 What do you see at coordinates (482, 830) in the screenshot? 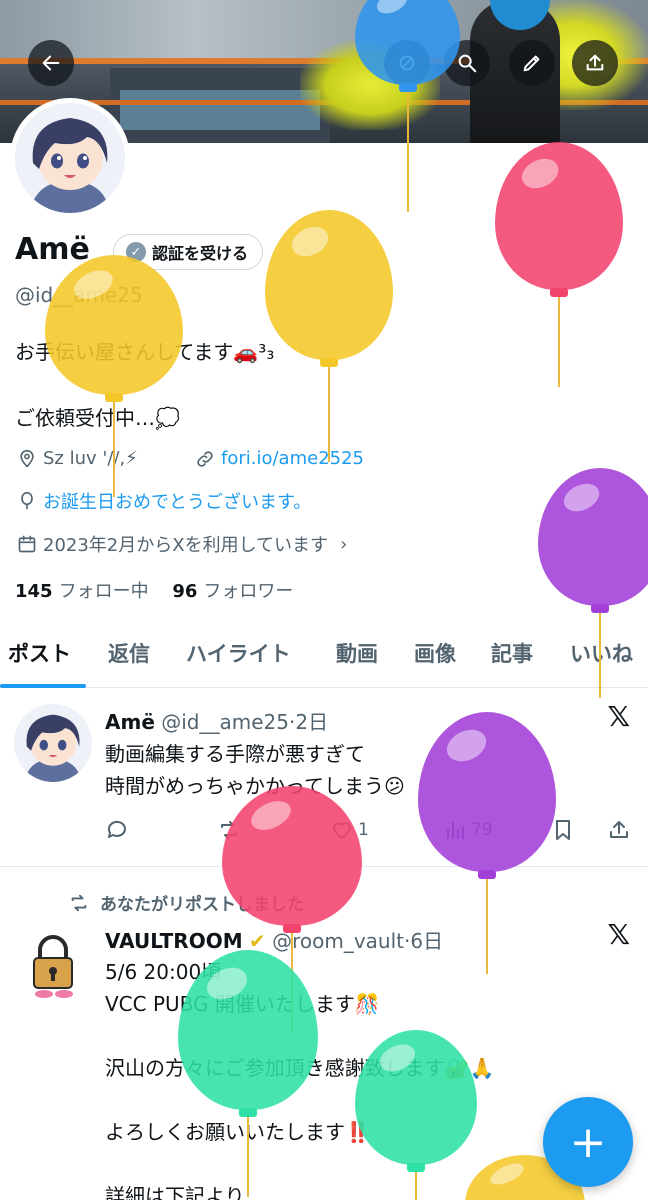
I see `views-count: 79` at bounding box center [482, 830].